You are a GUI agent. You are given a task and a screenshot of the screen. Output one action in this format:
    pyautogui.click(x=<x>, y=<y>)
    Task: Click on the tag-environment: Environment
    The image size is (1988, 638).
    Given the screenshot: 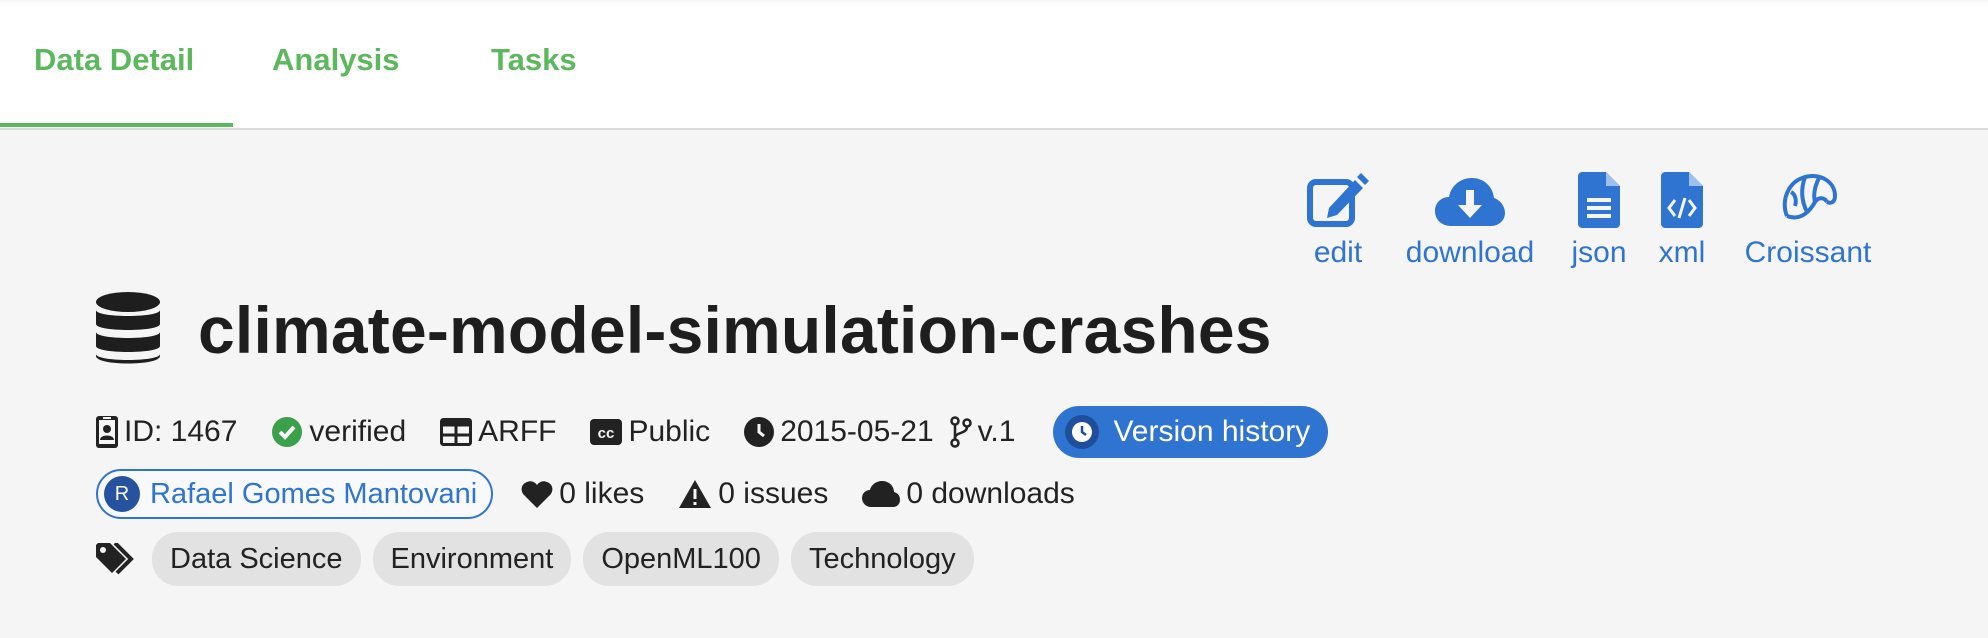 What is the action you would take?
    pyautogui.click(x=472, y=559)
    